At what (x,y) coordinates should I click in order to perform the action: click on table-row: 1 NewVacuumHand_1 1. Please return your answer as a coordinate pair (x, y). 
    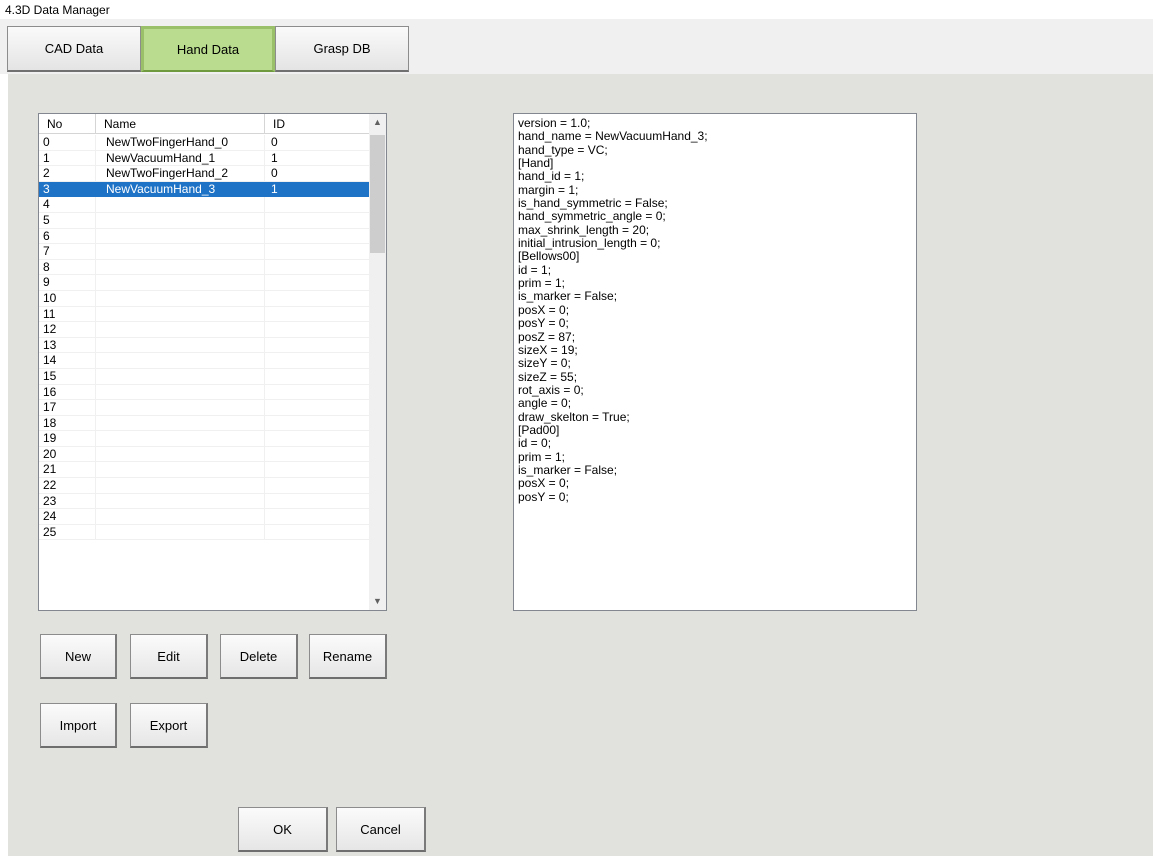
    Looking at the image, I should click on (204, 158).